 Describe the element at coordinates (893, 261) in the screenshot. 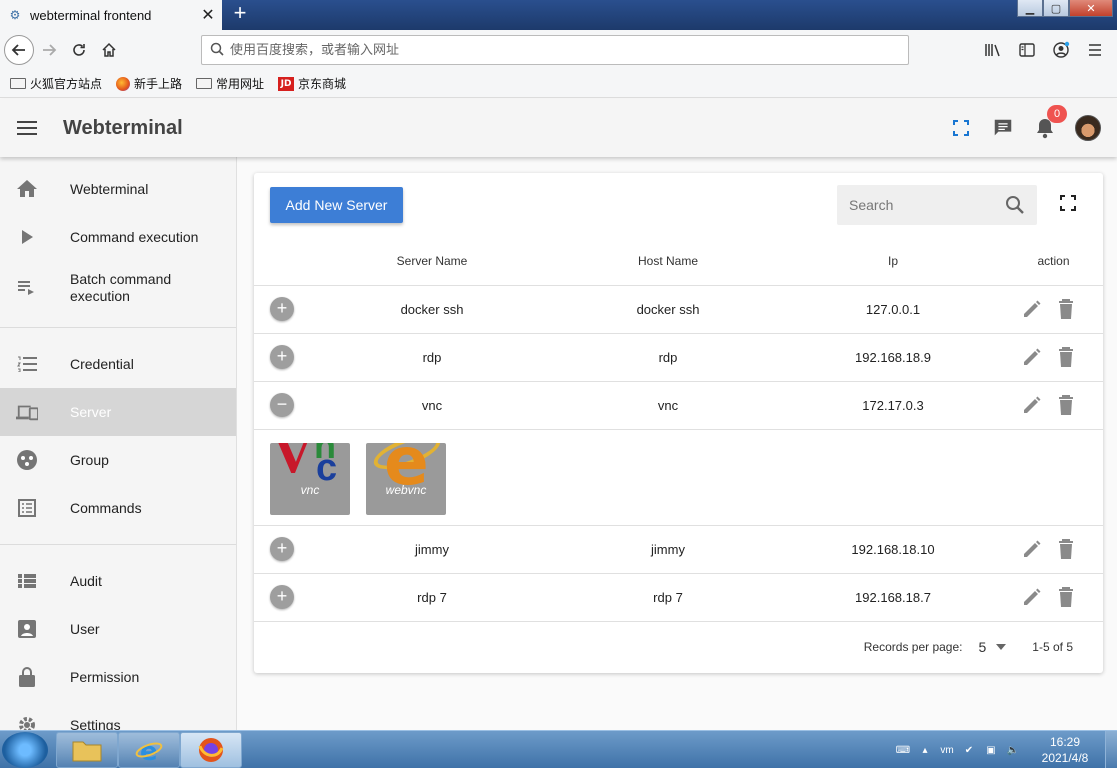

I see `column-header-ip: Ip` at that location.